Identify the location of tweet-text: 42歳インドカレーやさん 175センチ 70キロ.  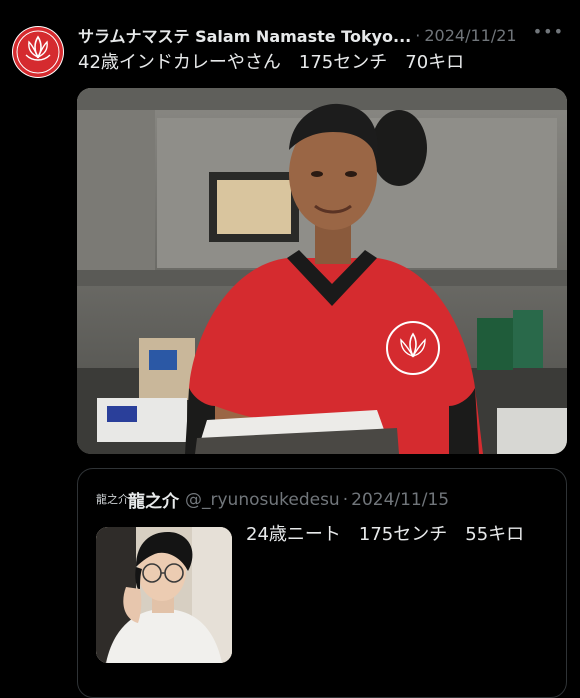
(271, 62).